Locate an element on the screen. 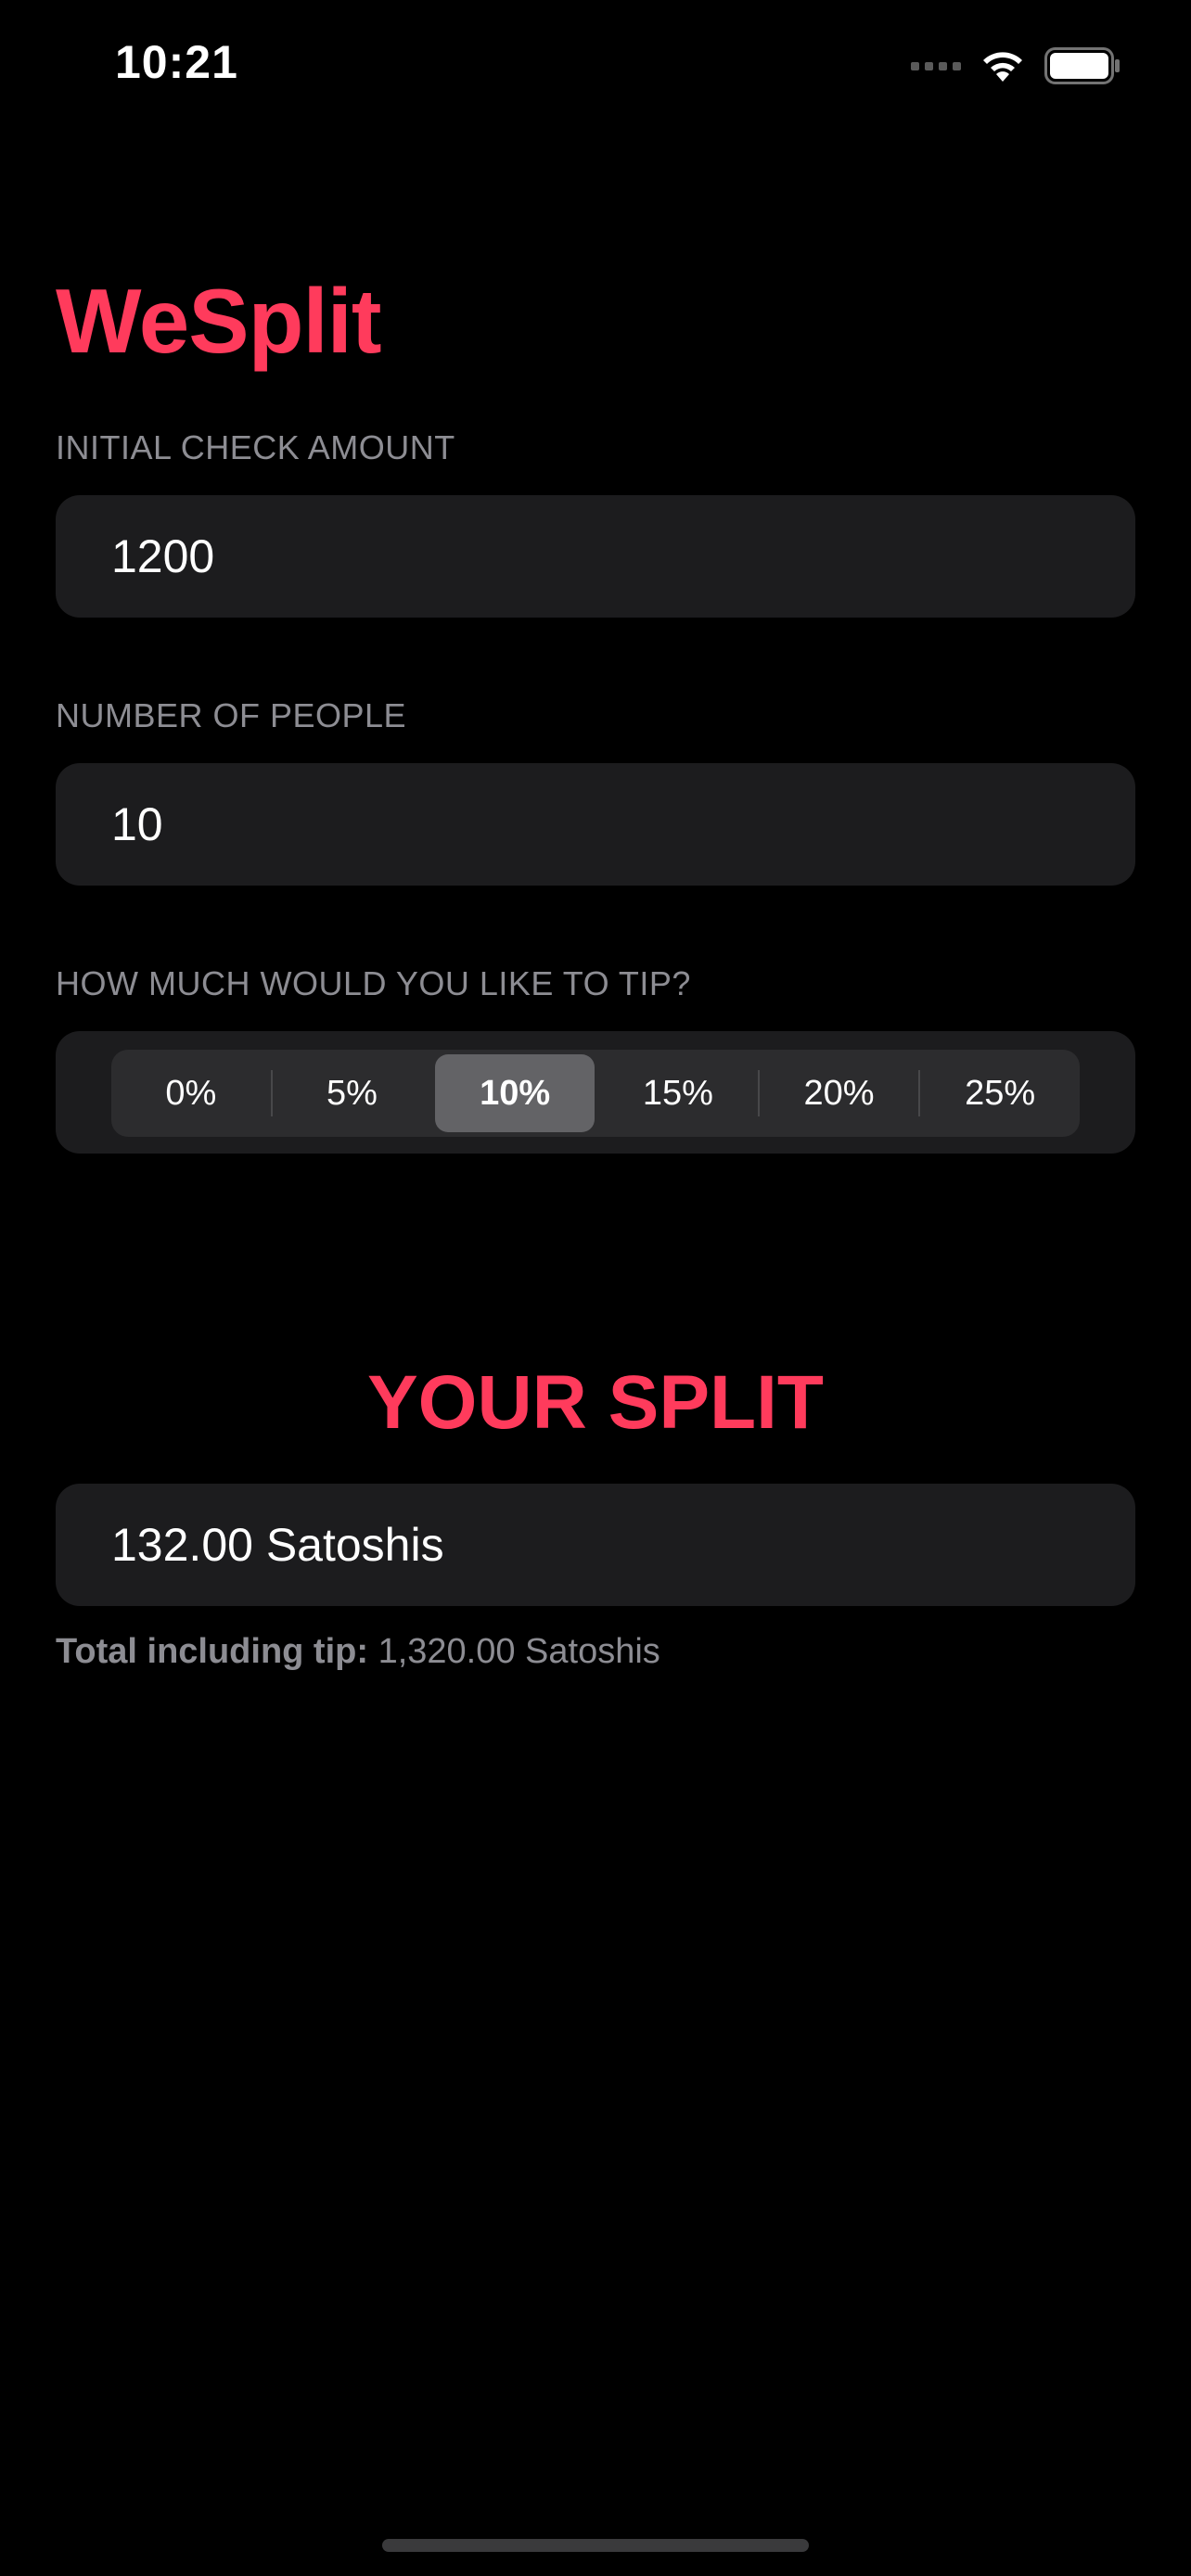 Image resolution: width=1191 pixels, height=2576 pixels. tip-option-20: 20% is located at coordinates (840, 1093).